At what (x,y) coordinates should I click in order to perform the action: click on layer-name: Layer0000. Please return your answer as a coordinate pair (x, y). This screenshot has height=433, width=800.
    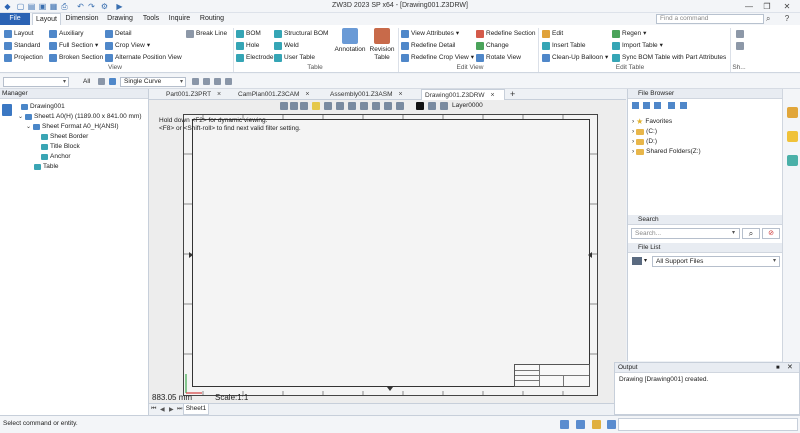
    Looking at the image, I should click on (467, 106).